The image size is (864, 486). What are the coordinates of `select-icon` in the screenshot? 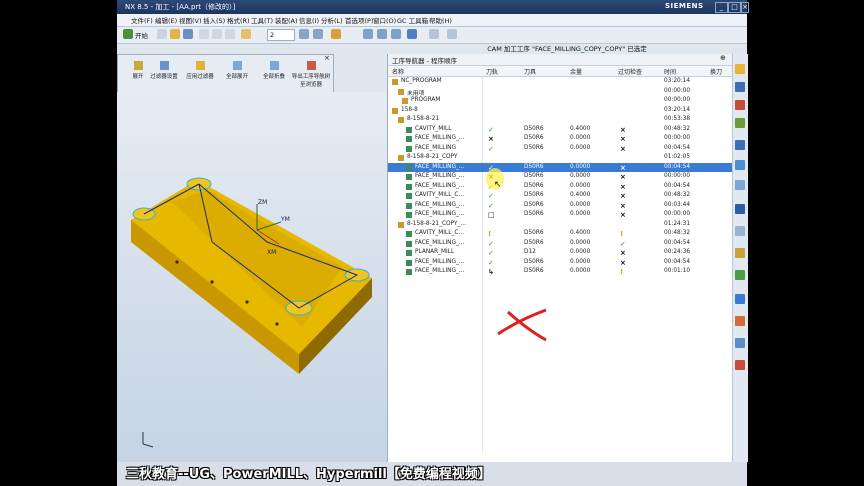 It's located at (246, 34).